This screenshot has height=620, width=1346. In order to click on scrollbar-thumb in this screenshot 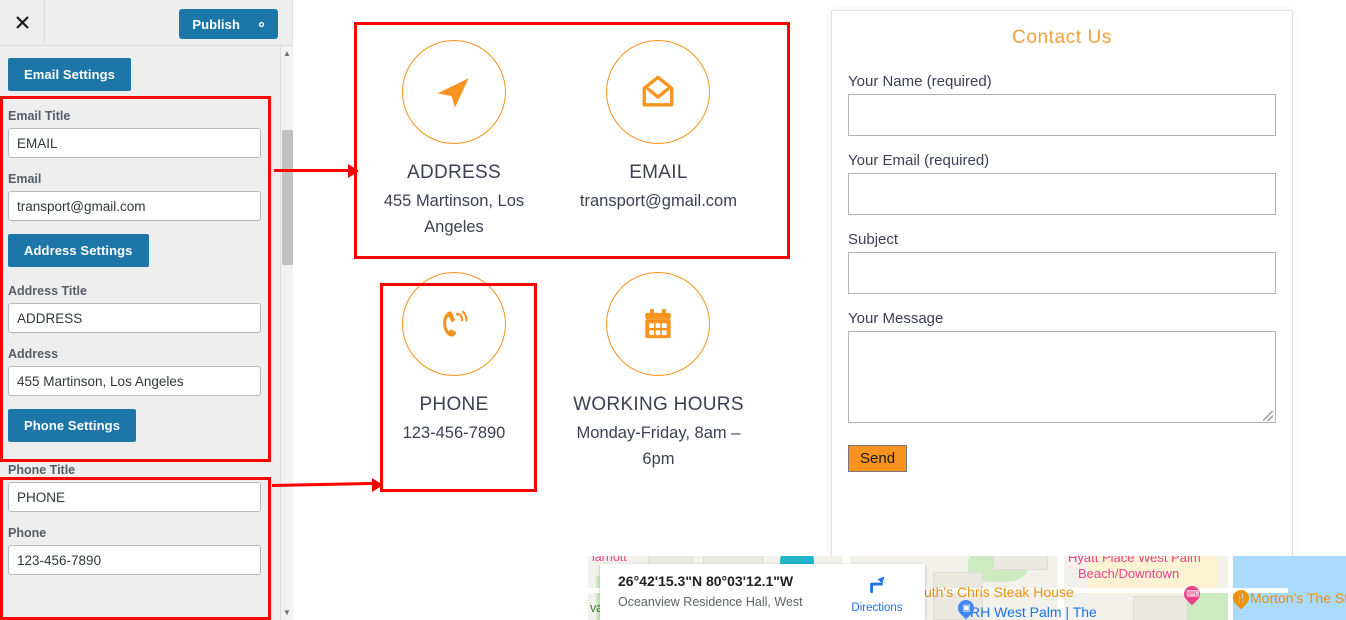, I will do `click(287, 197)`.